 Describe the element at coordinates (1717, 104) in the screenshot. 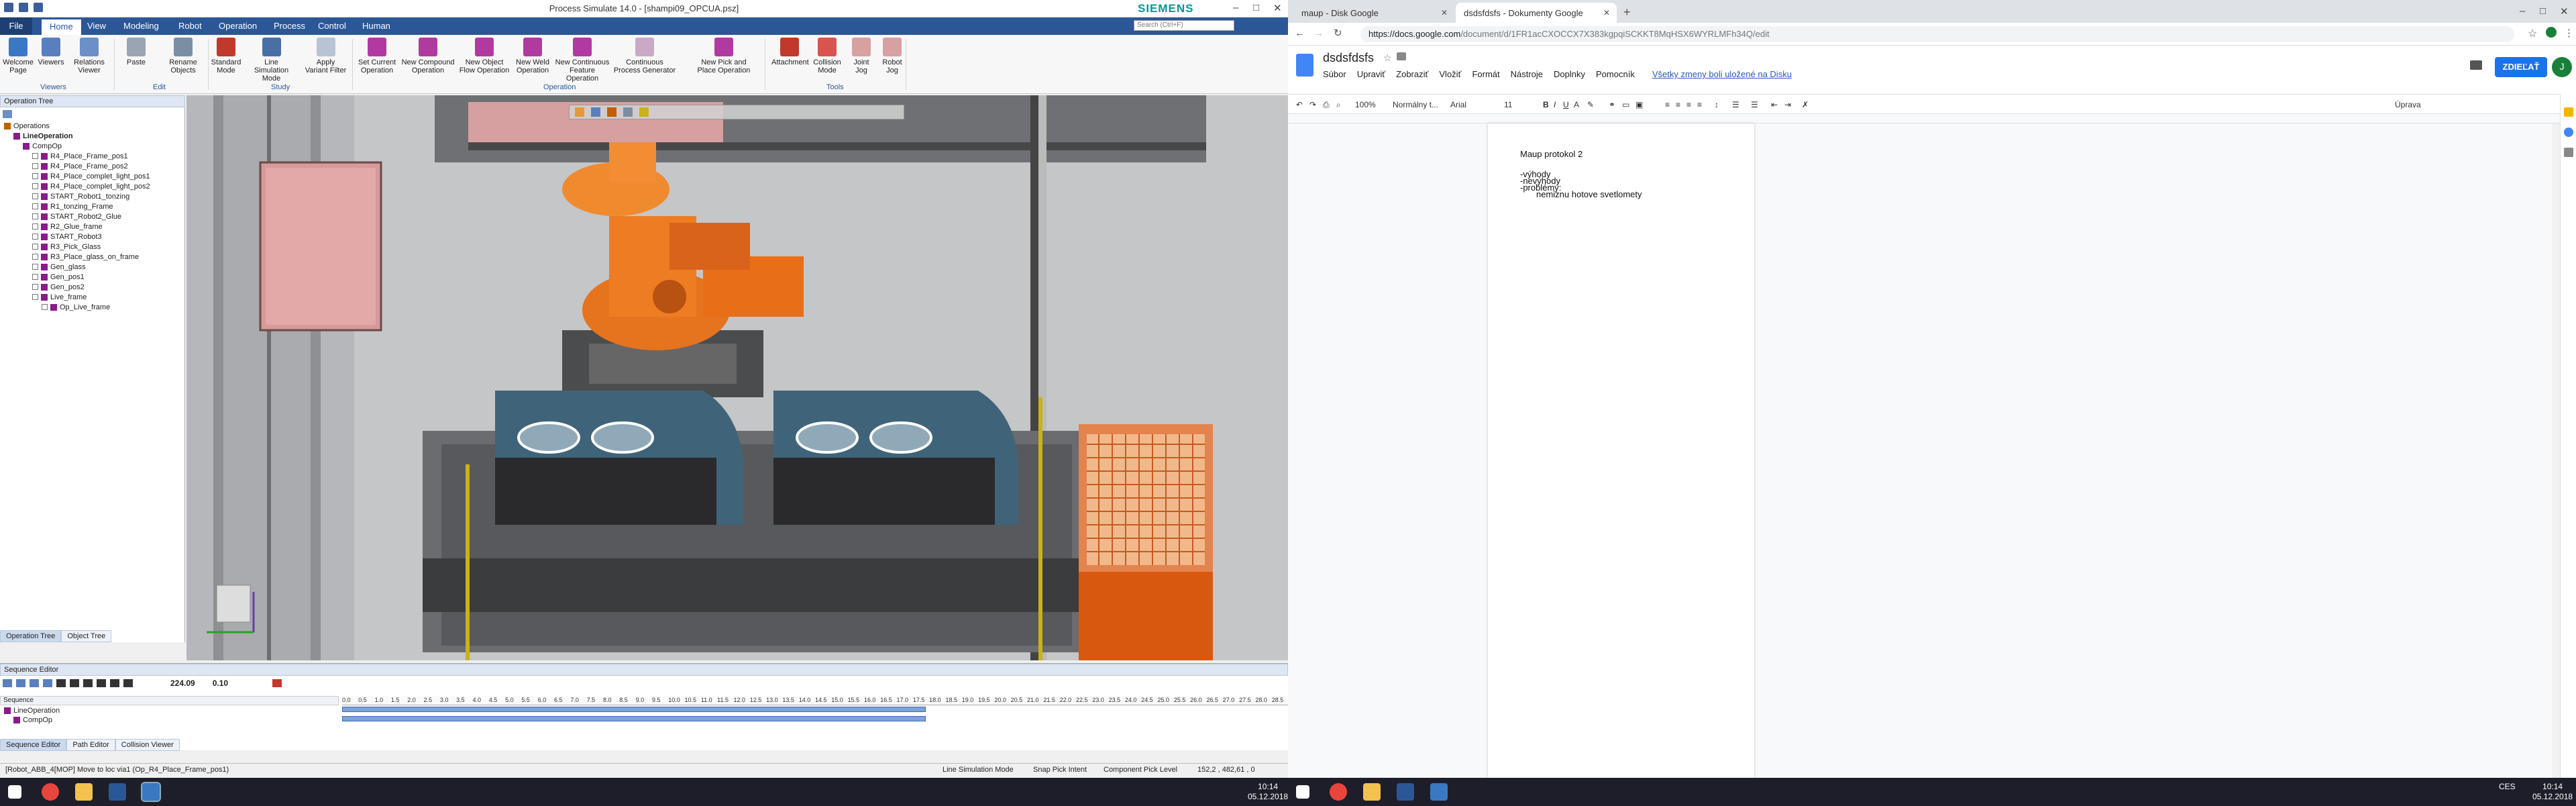

I see `line-spacing-icon: ↕` at that location.